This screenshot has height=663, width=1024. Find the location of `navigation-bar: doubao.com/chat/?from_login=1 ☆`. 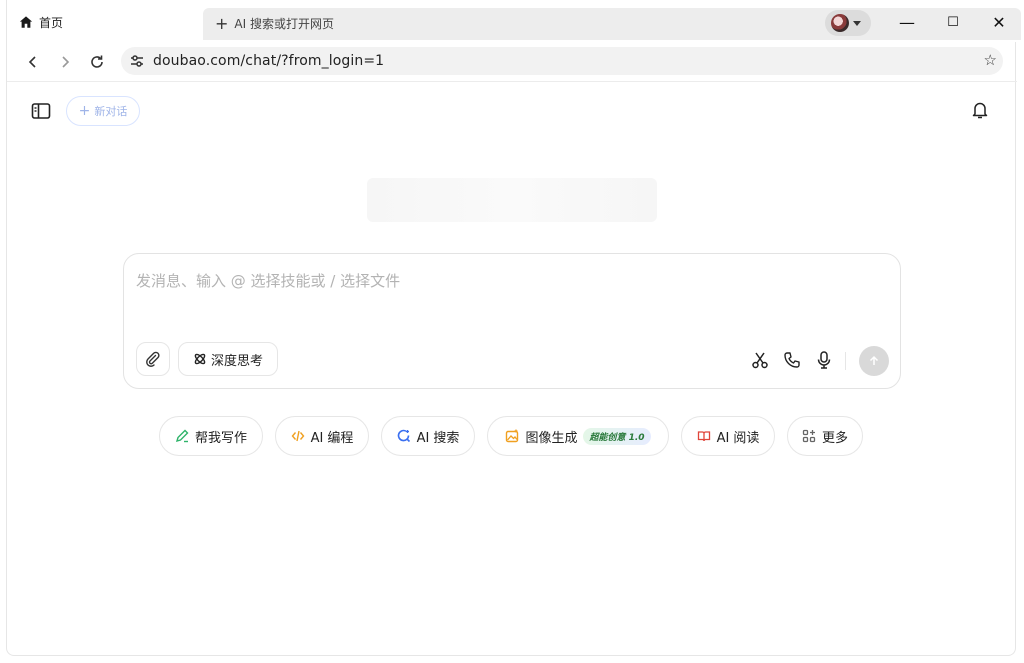

navigation-bar: doubao.com/chat/?from_login=1 ☆ is located at coordinates (512, 62).